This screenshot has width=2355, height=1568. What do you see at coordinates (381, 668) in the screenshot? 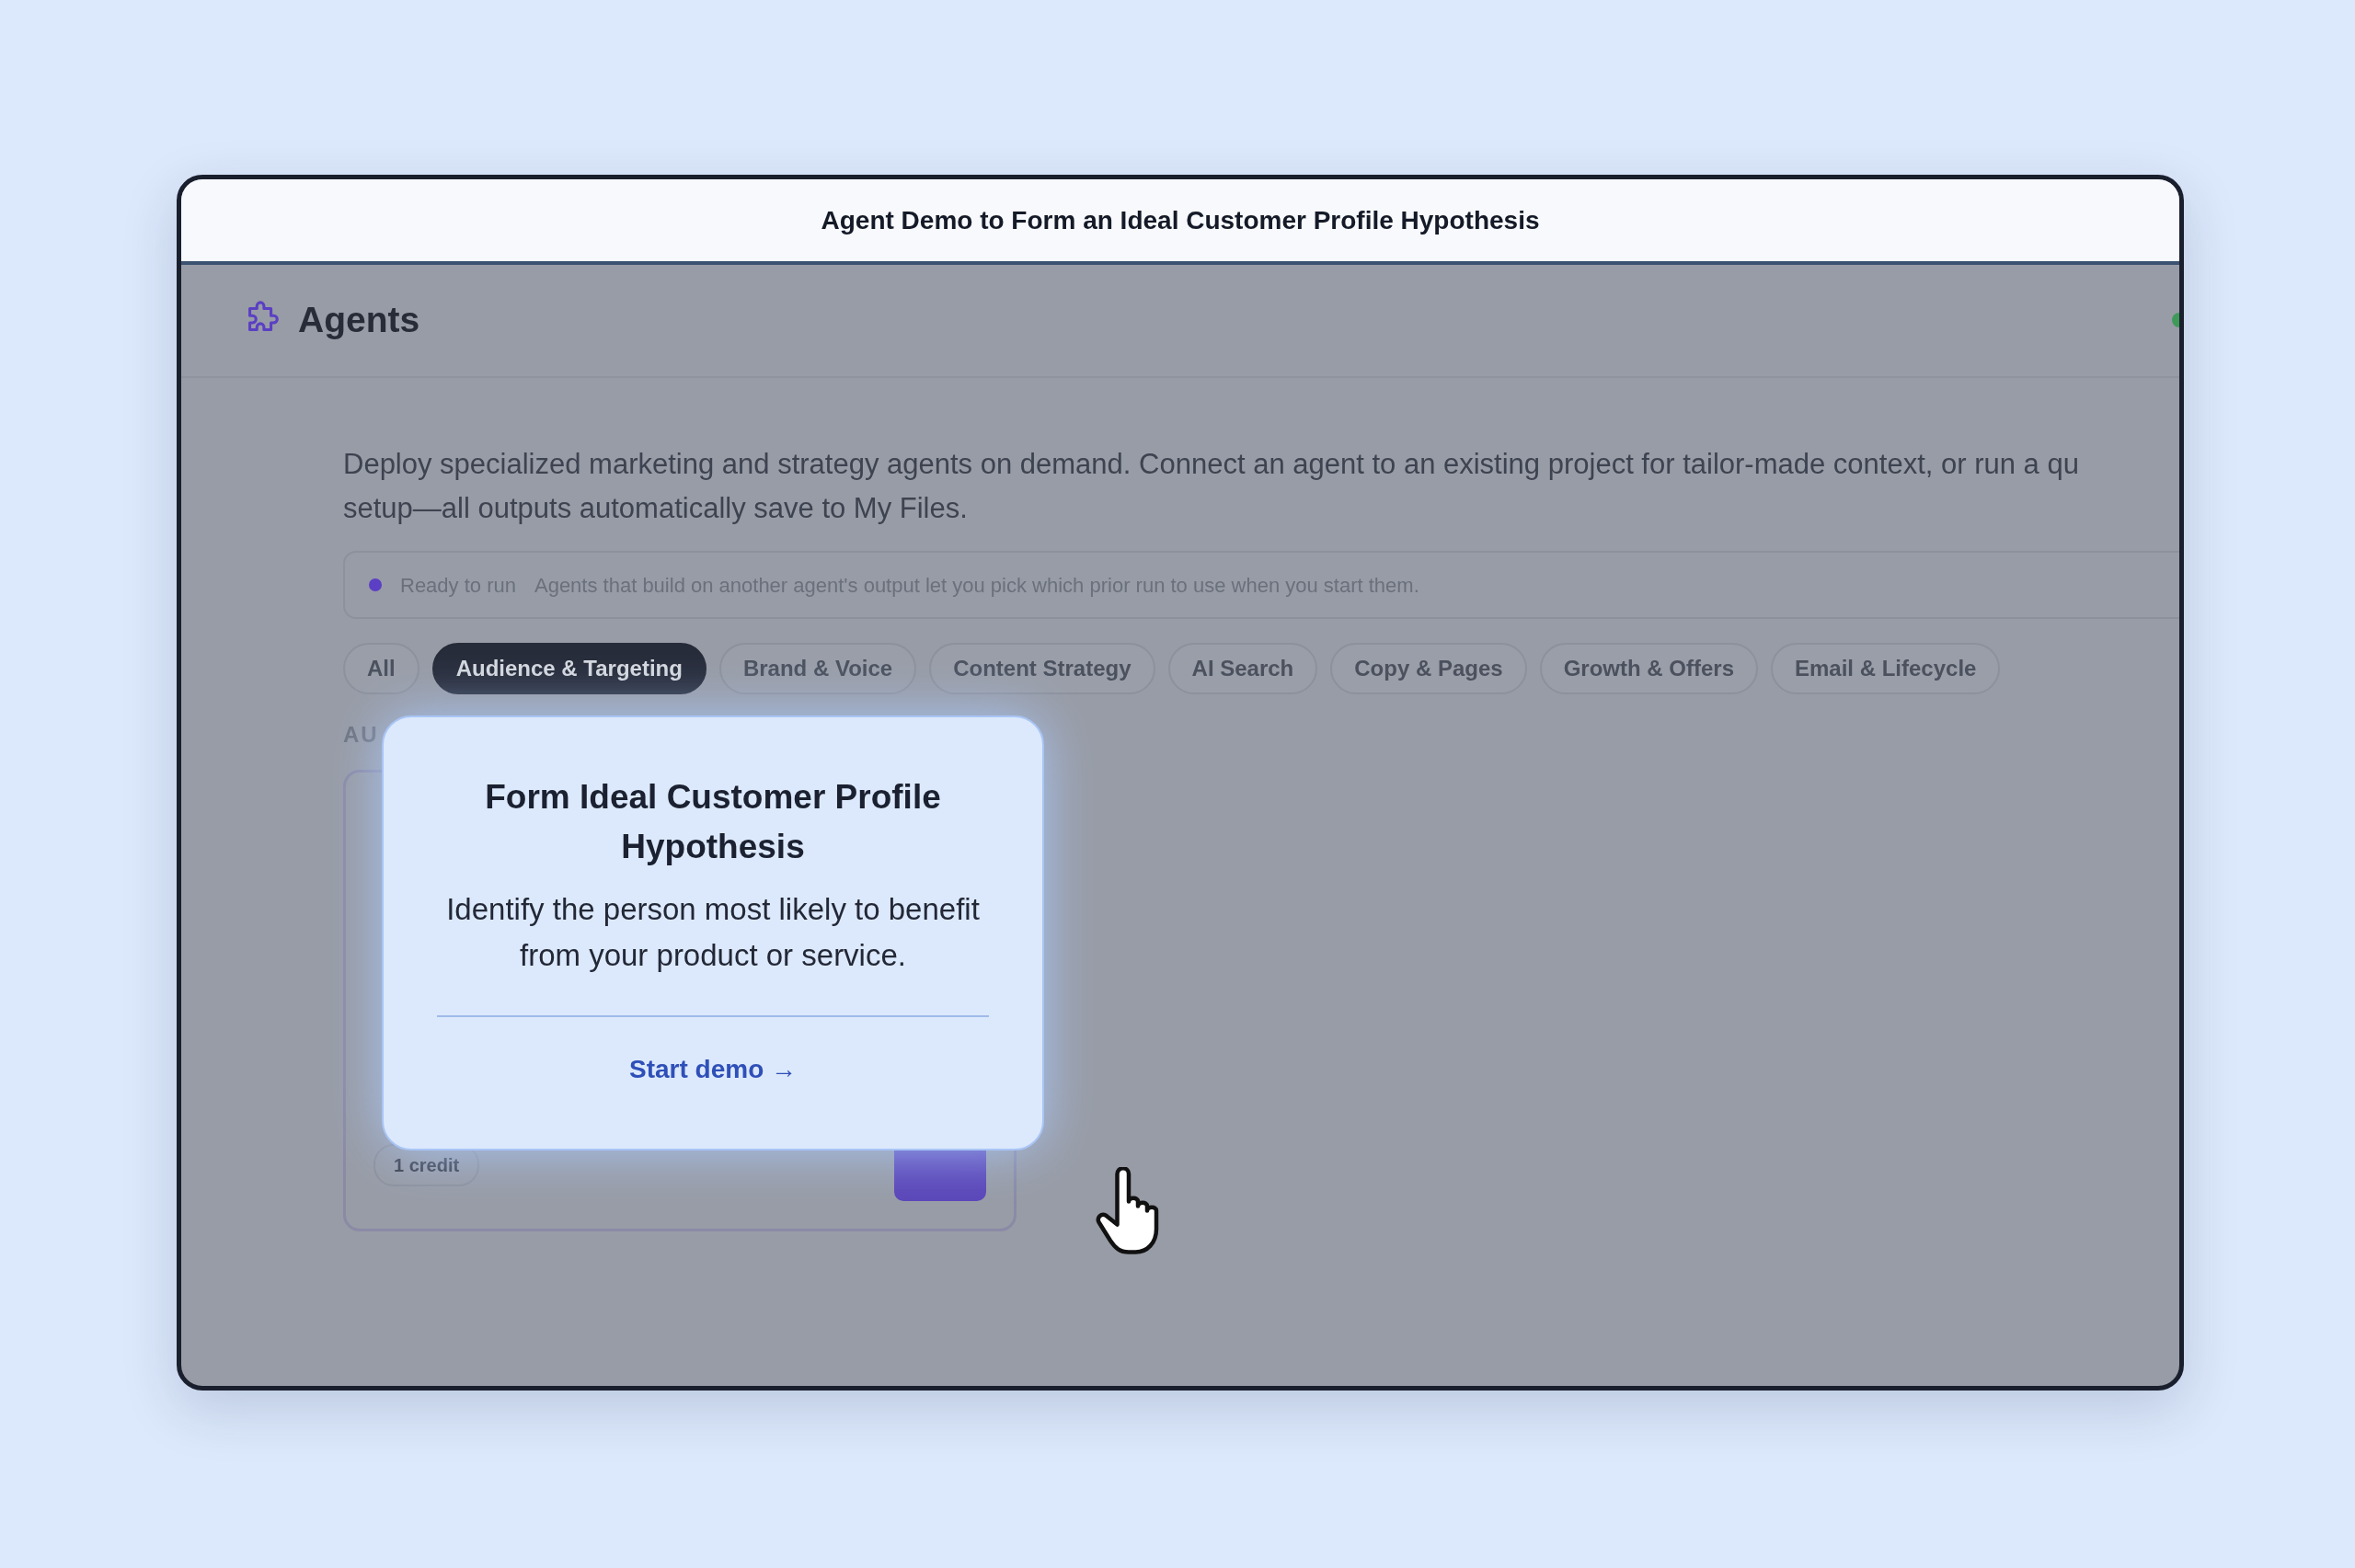
I see `filter-chip: All` at bounding box center [381, 668].